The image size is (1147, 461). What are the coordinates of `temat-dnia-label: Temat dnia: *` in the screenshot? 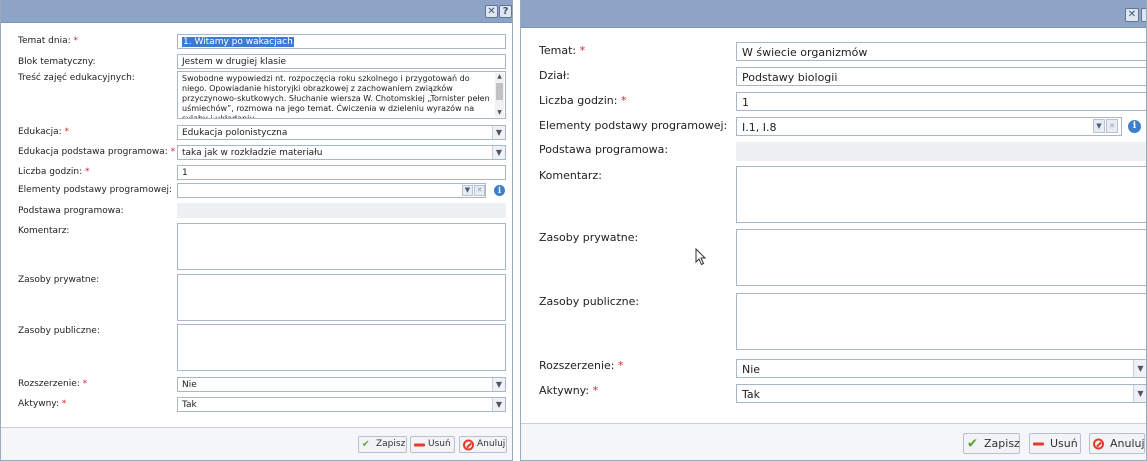 It's located at (48, 41).